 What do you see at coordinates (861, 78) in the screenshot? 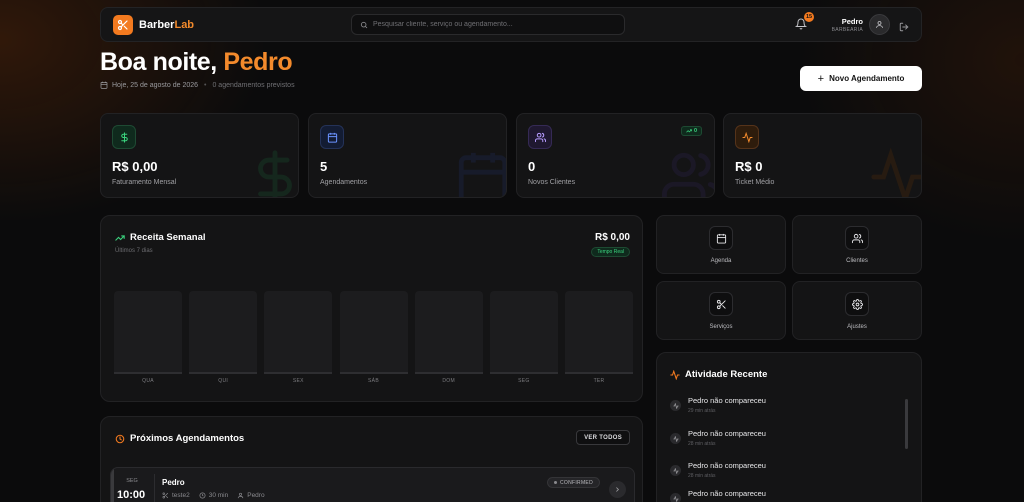
I see `new-appointment-button: + Novo Agendamento` at bounding box center [861, 78].